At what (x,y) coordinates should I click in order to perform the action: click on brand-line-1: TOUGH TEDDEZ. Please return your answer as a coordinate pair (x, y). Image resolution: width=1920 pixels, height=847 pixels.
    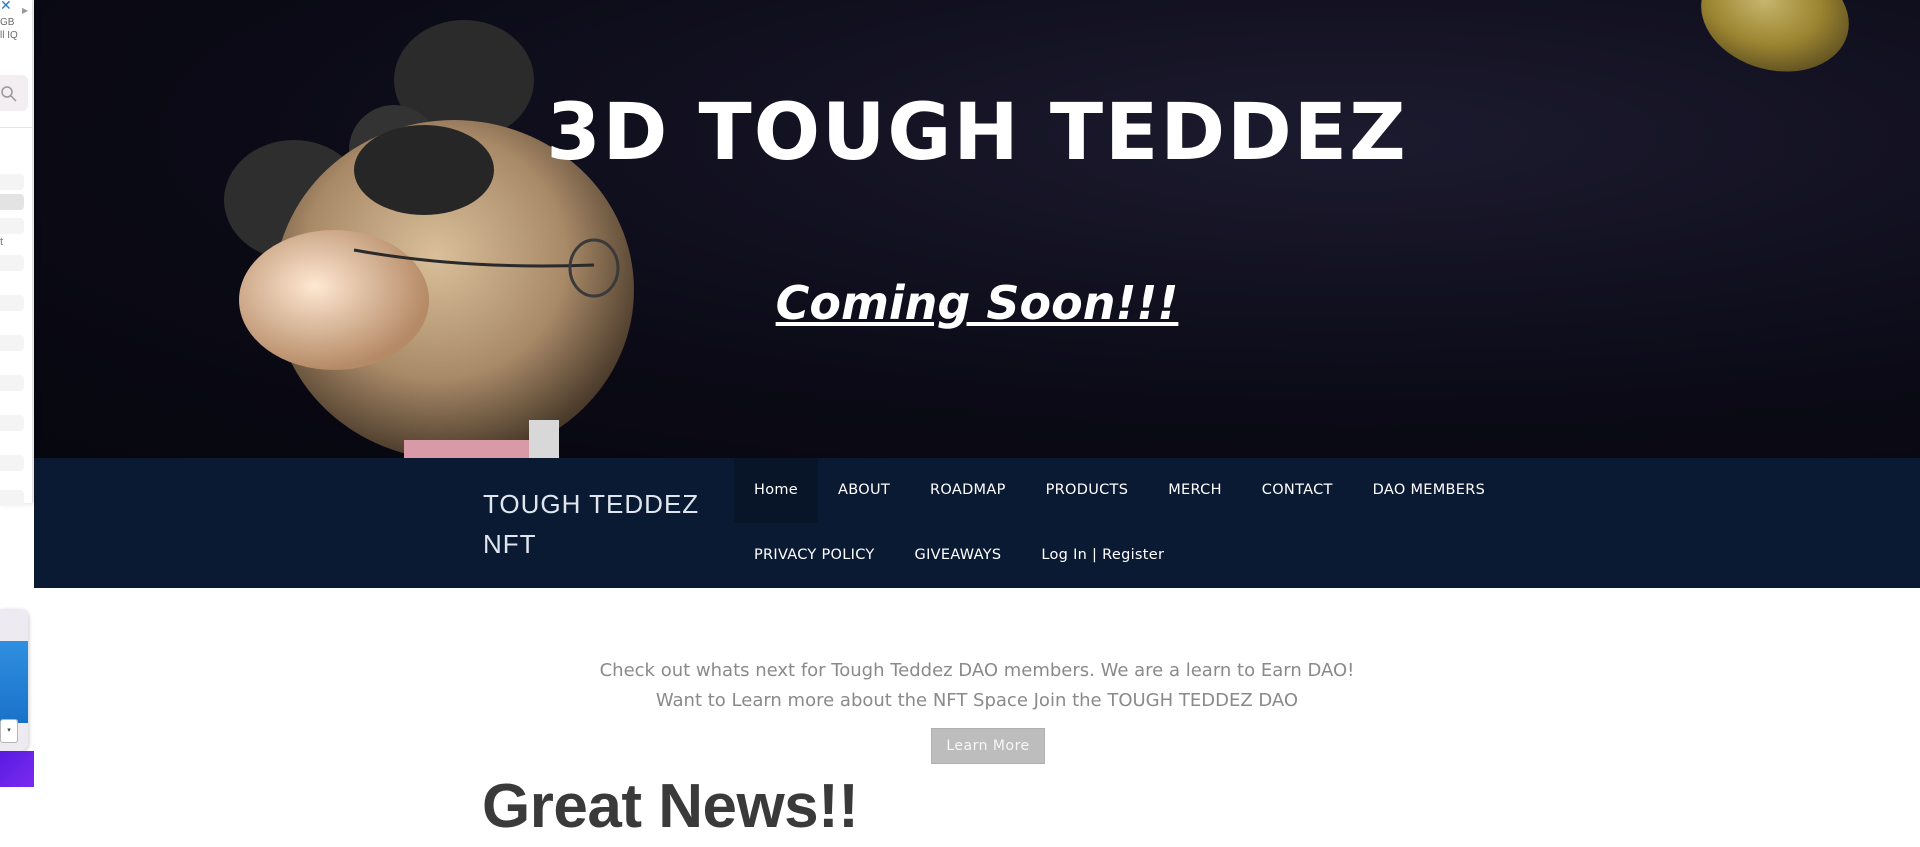
    Looking at the image, I should click on (591, 504).